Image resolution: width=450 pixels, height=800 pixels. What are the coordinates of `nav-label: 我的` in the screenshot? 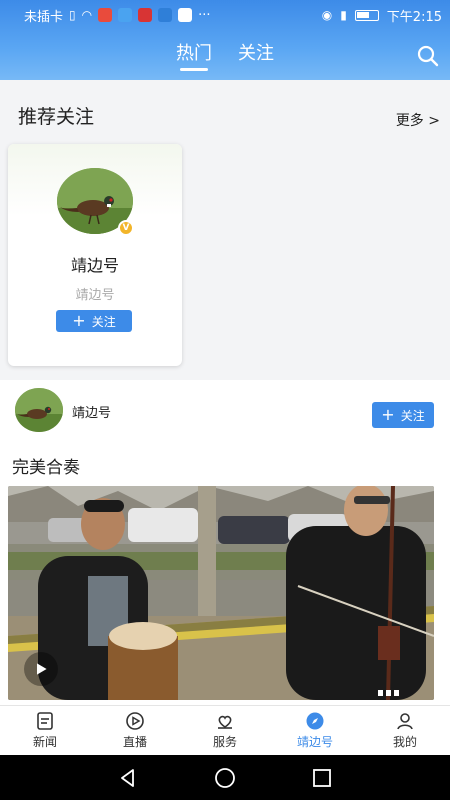 It's located at (404, 742).